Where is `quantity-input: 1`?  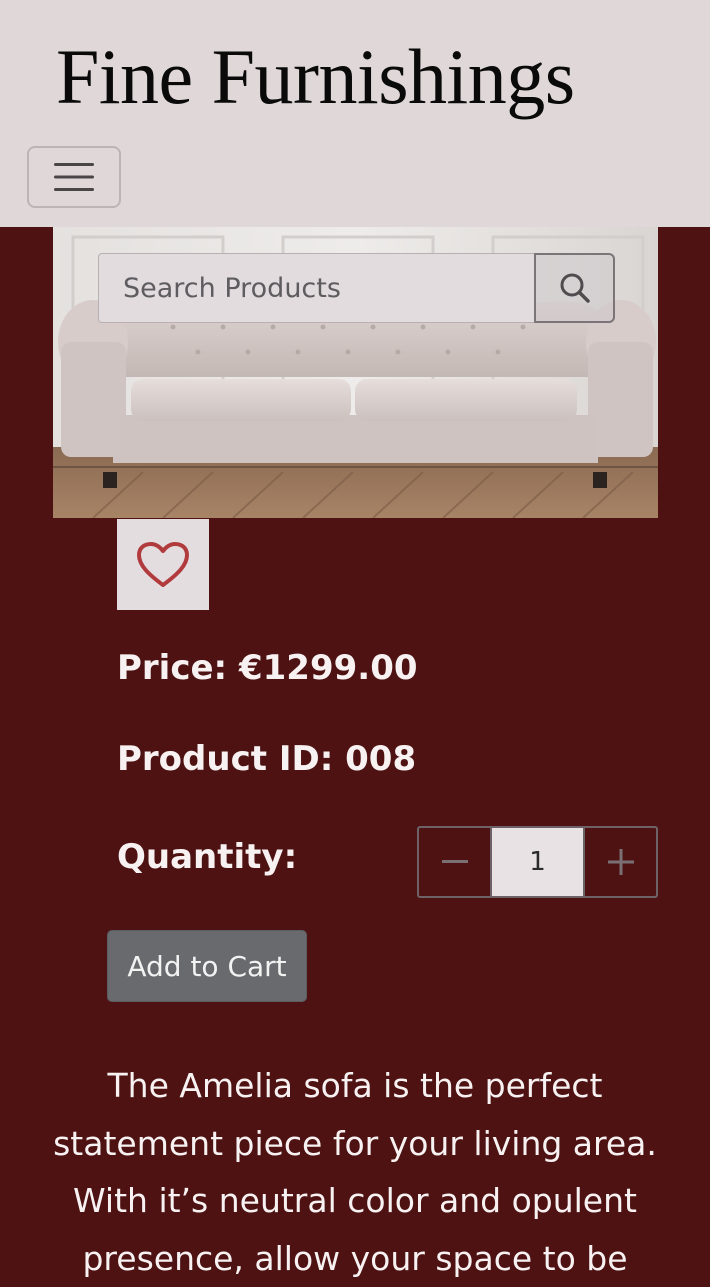 quantity-input: 1 is located at coordinates (537, 862).